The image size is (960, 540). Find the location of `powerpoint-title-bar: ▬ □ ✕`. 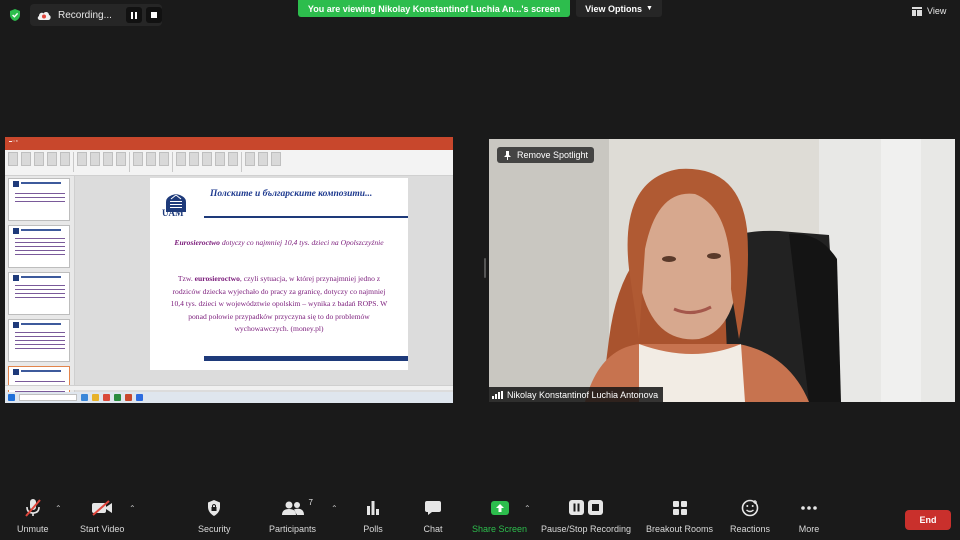

powerpoint-title-bar: ▬ □ ✕ is located at coordinates (229, 140).